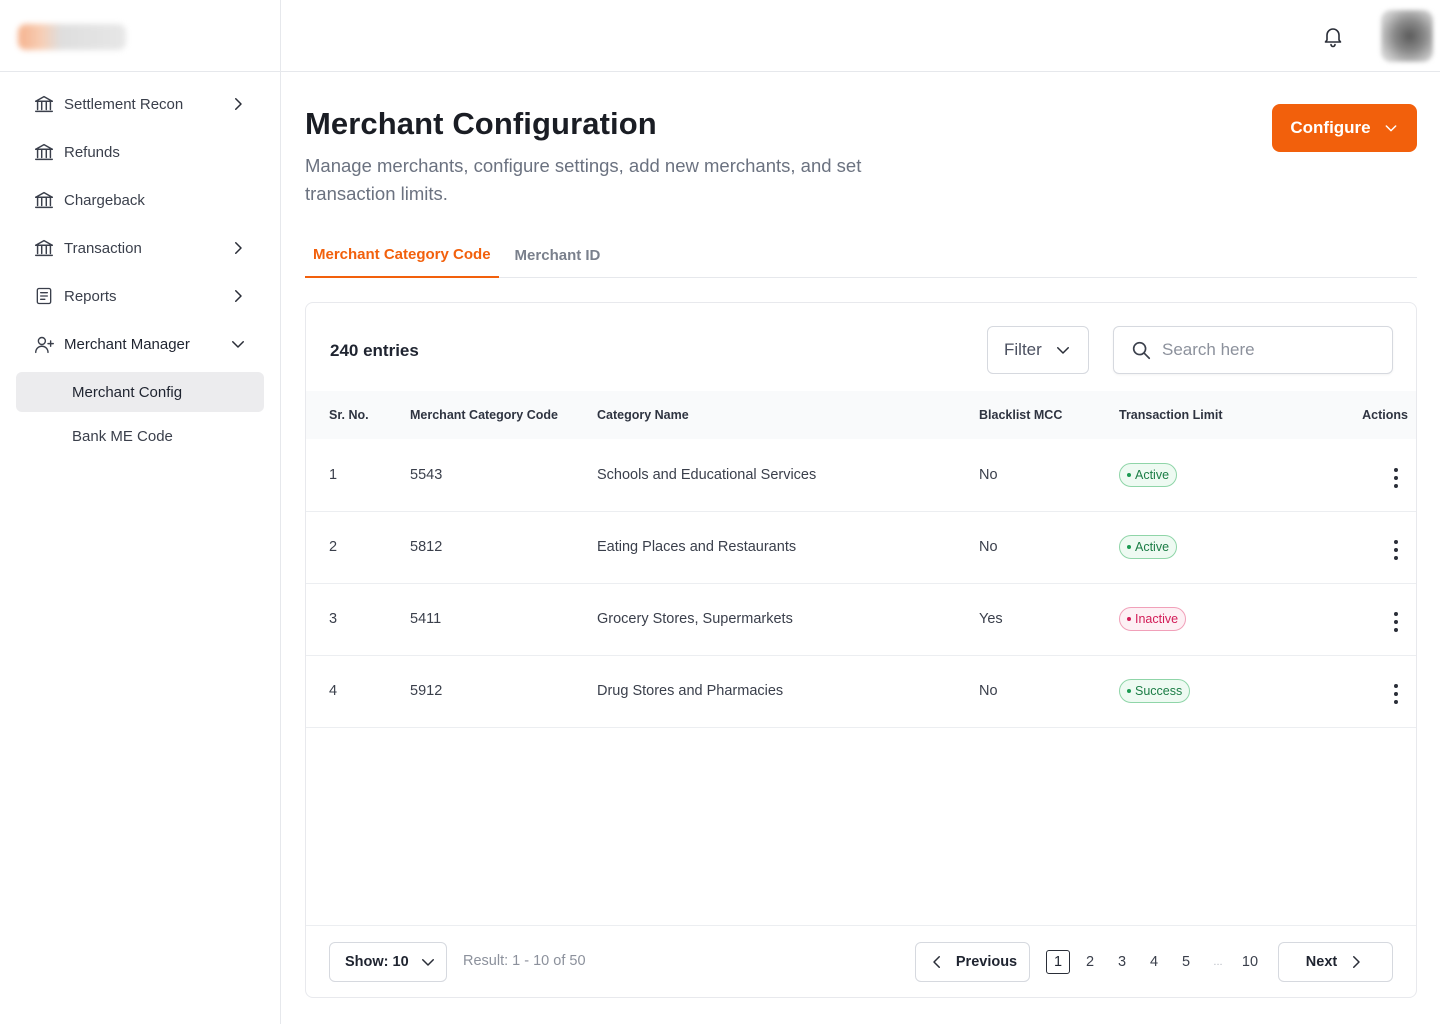 The width and height of the screenshot is (1440, 1024). Describe the element at coordinates (936, 962) in the screenshot. I see `chevron-left-icon` at that location.